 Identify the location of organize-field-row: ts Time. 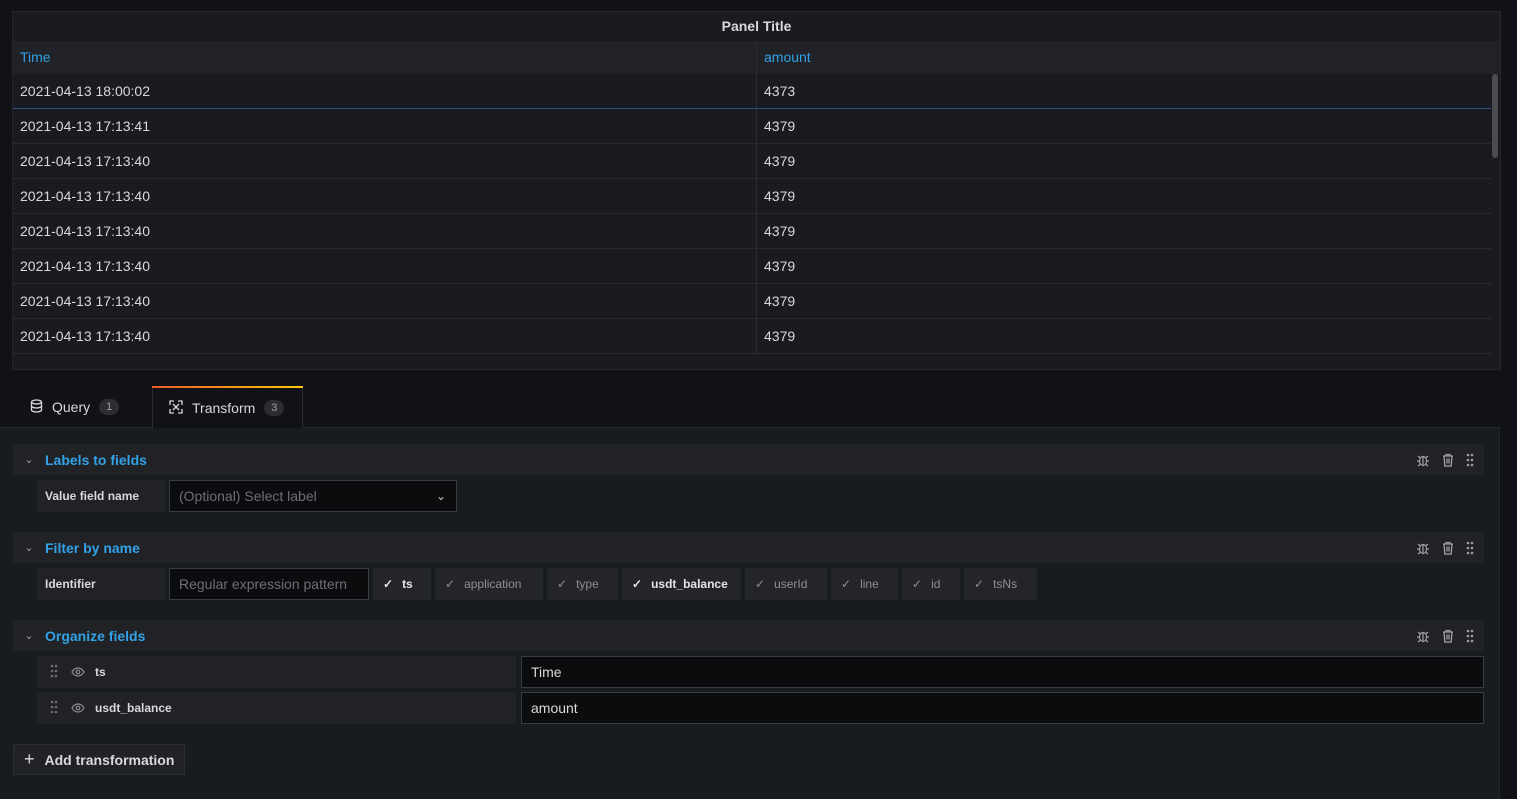
(760, 672).